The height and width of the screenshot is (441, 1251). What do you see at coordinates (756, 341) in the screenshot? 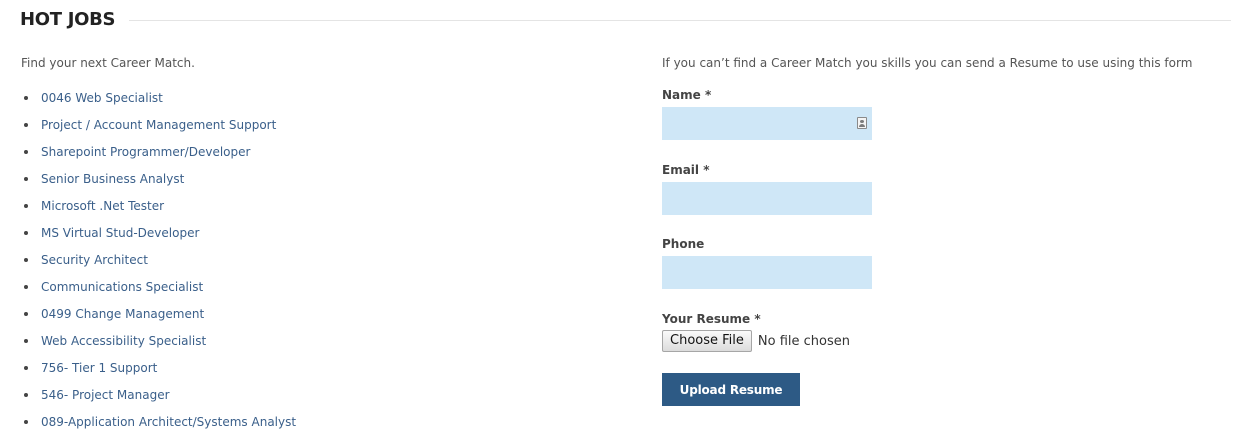
I see `resume-file-picker: Choose File No file chosen` at bounding box center [756, 341].